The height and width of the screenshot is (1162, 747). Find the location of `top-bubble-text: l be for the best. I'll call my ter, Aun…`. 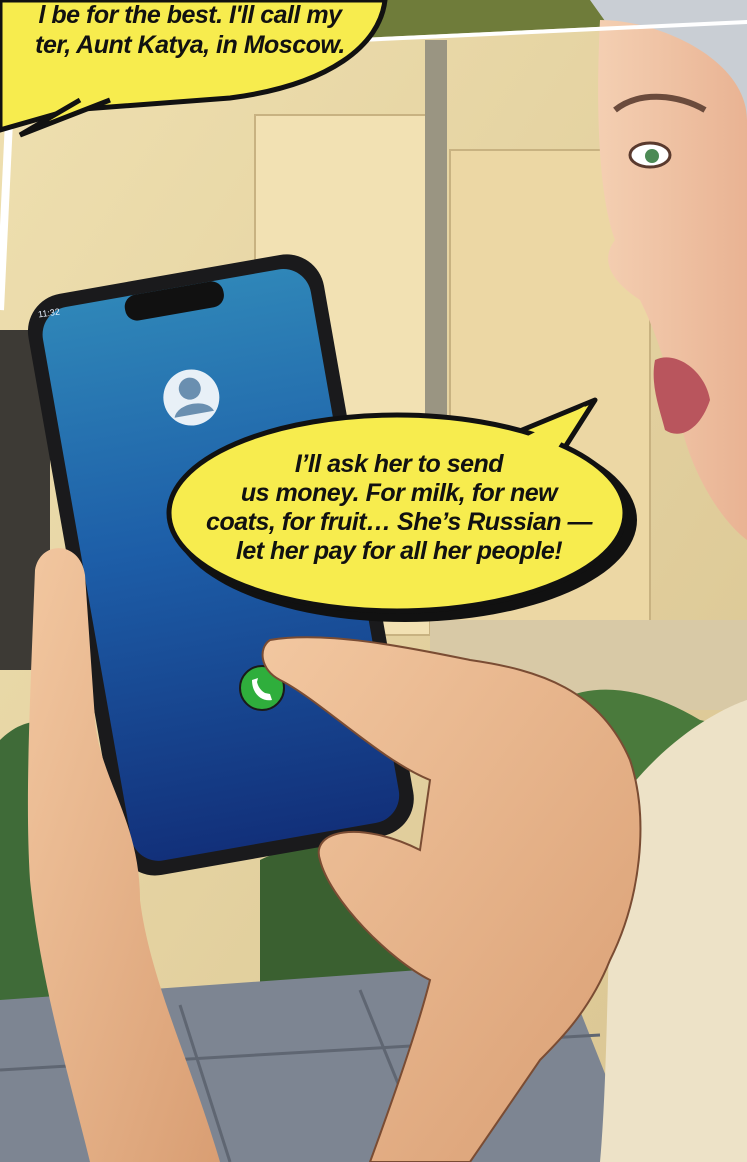

top-bubble-text: l be for the best. I'll call my ter, Aun… is located at coordinates (190, 30).